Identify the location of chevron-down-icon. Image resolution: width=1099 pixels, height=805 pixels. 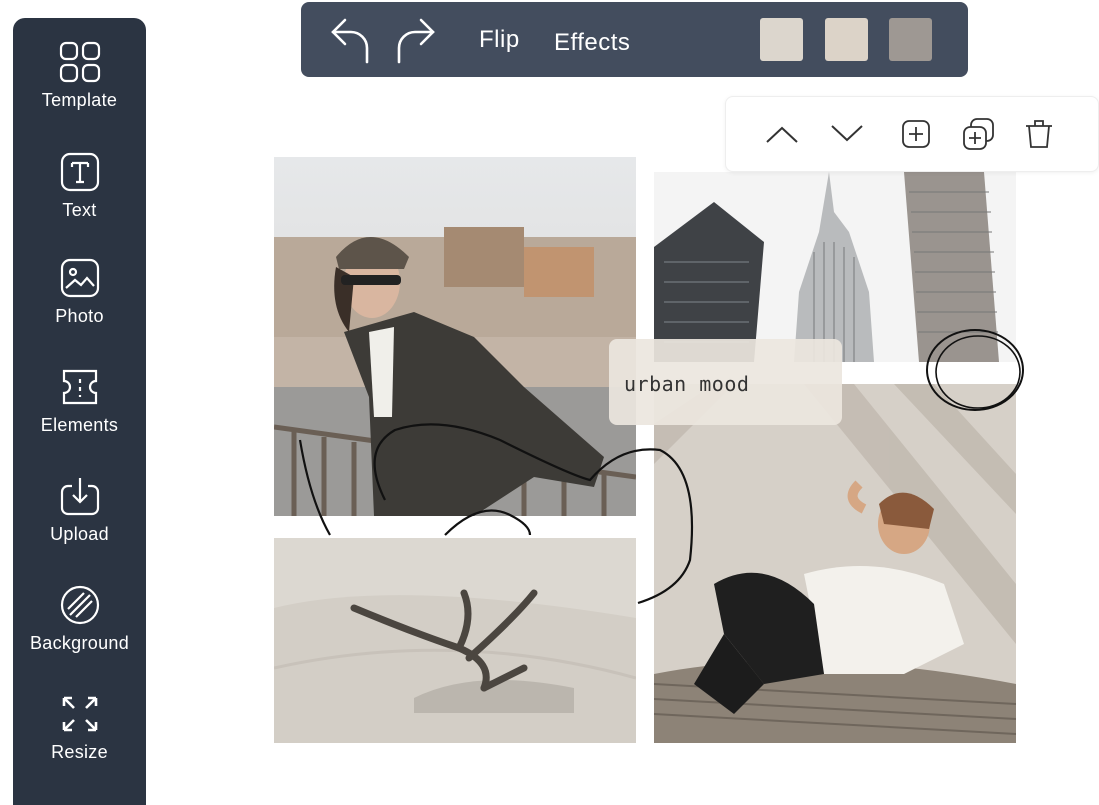
(847, 133).